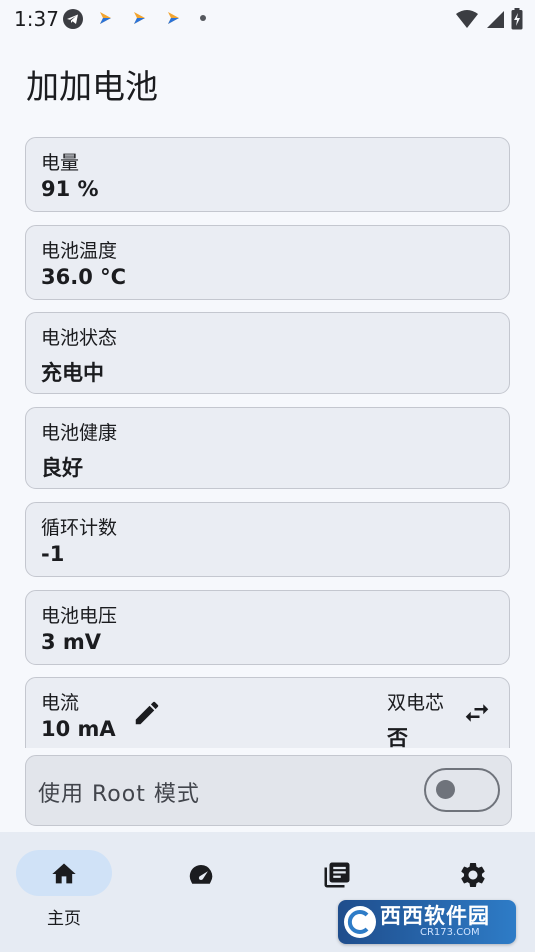 The width and height of the screenshot is (535, 952). I want to click on speed-icon, so click(200, 874).